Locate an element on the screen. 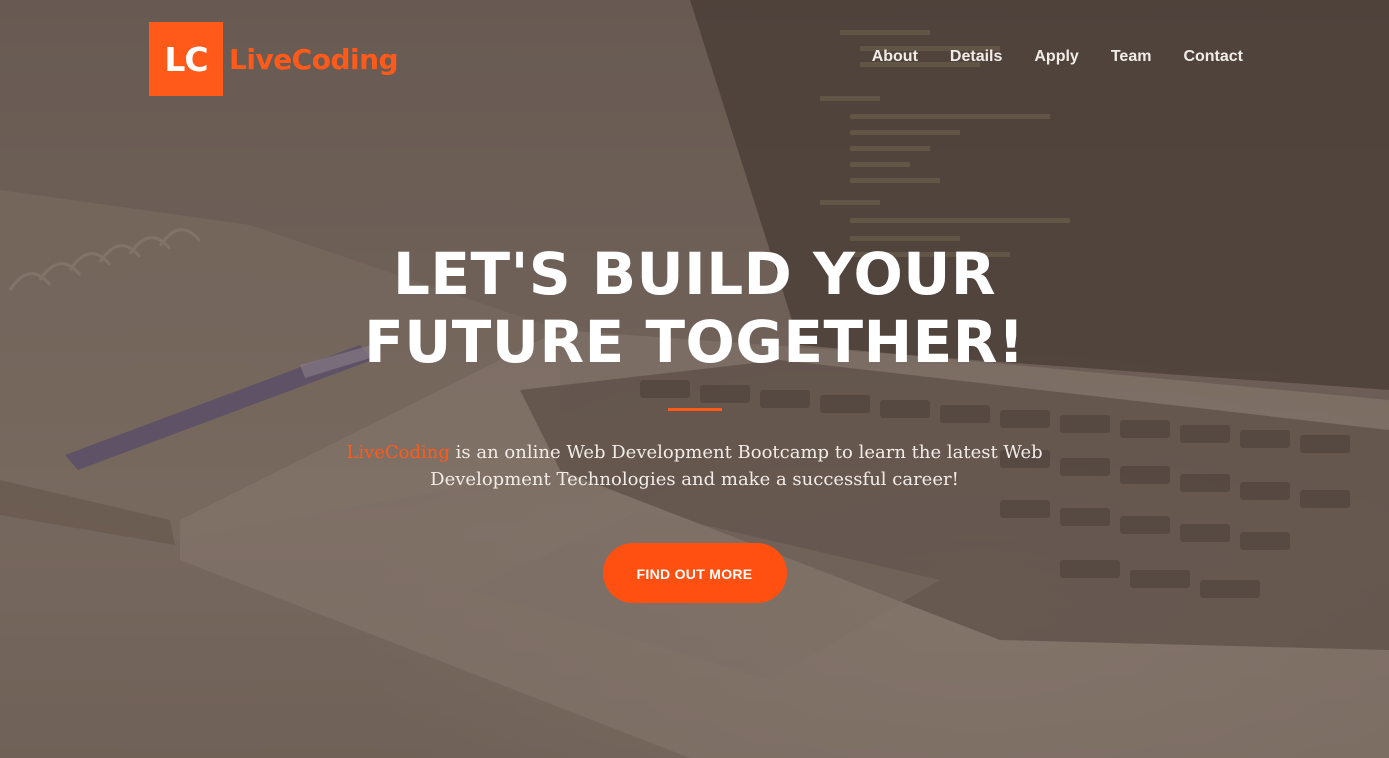 The height and width of the screenshot is (758, 1389). hero-title: LET'S BUILD YOUR FUTURE TOGETHER! is located at coordinates (694, 308).